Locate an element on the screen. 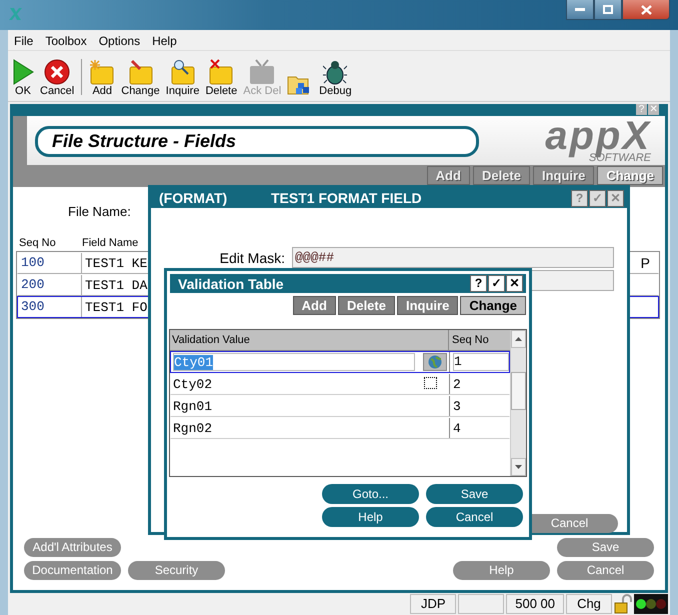 The height and width of the screenshot is (615, 678). maximize-icon is located at coordinates (608, 9).